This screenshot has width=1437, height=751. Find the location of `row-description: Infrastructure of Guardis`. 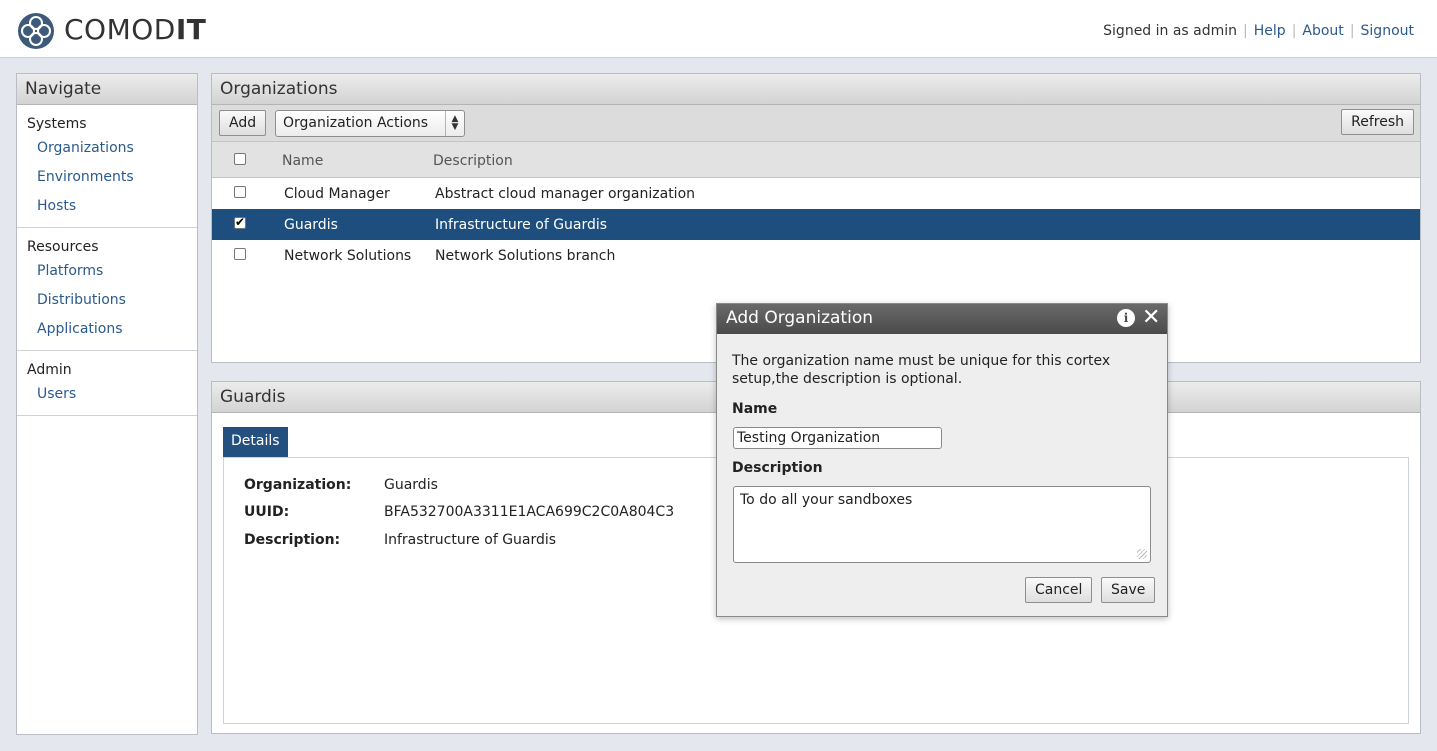

row-description: Infrastructure of Guardis is located at coordinates (521, 225).